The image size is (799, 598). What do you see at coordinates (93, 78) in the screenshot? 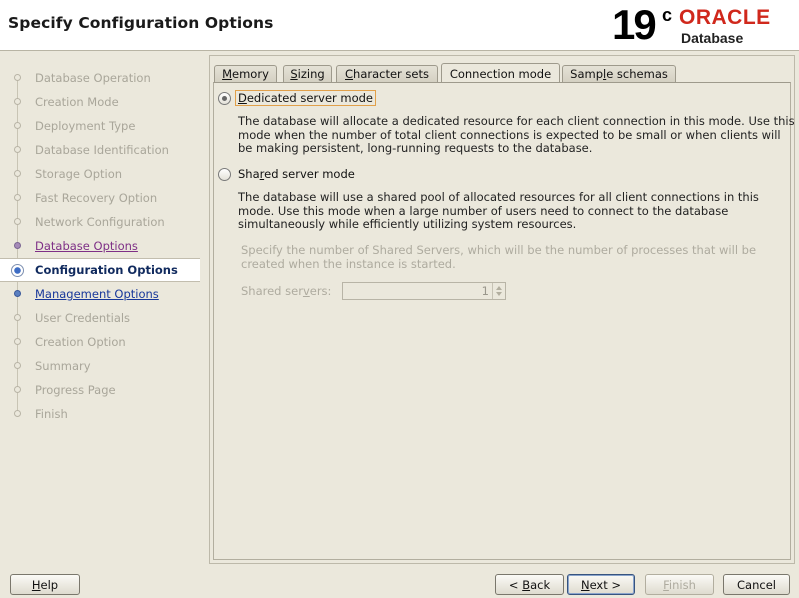
I see `step-label: Database Operation` at bounding box center [93, 78].